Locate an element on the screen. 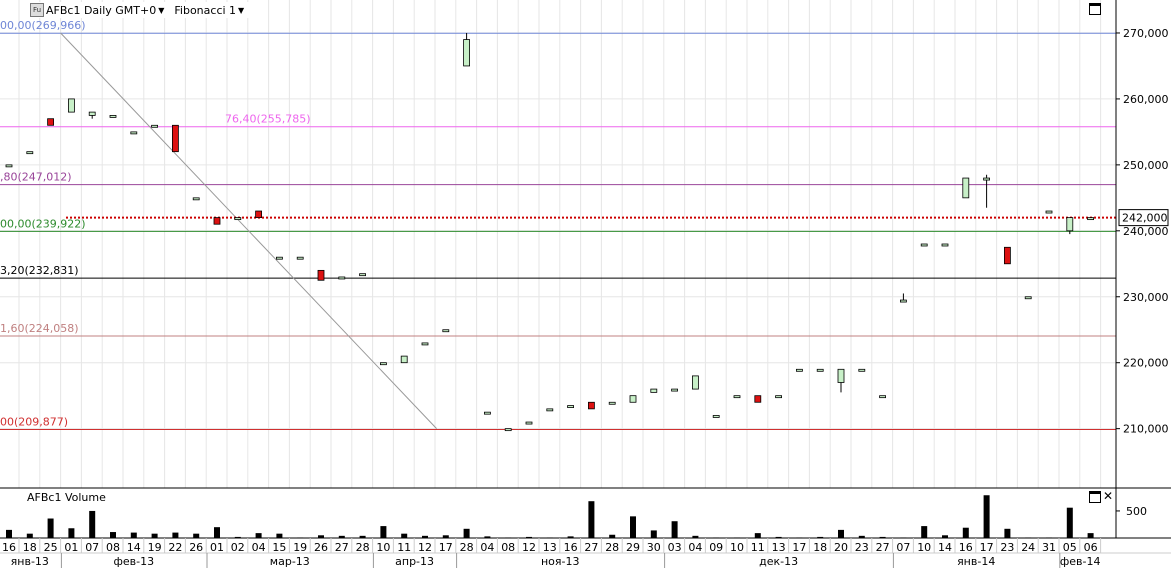 This screenshot has height=568, width=1171. date-tick-label: 04 is located at coordinates (695, 547).